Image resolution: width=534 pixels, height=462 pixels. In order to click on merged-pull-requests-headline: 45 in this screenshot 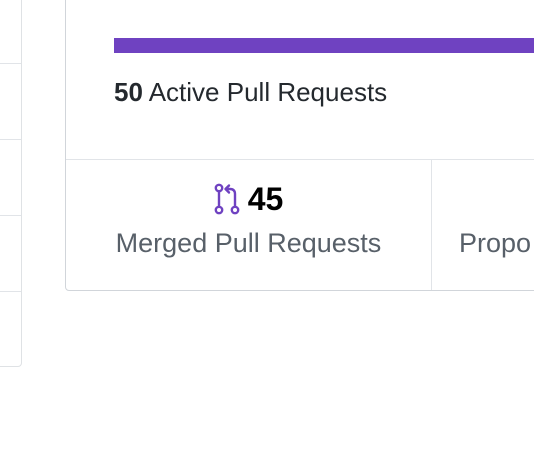, I will do `click(248, 199)`.